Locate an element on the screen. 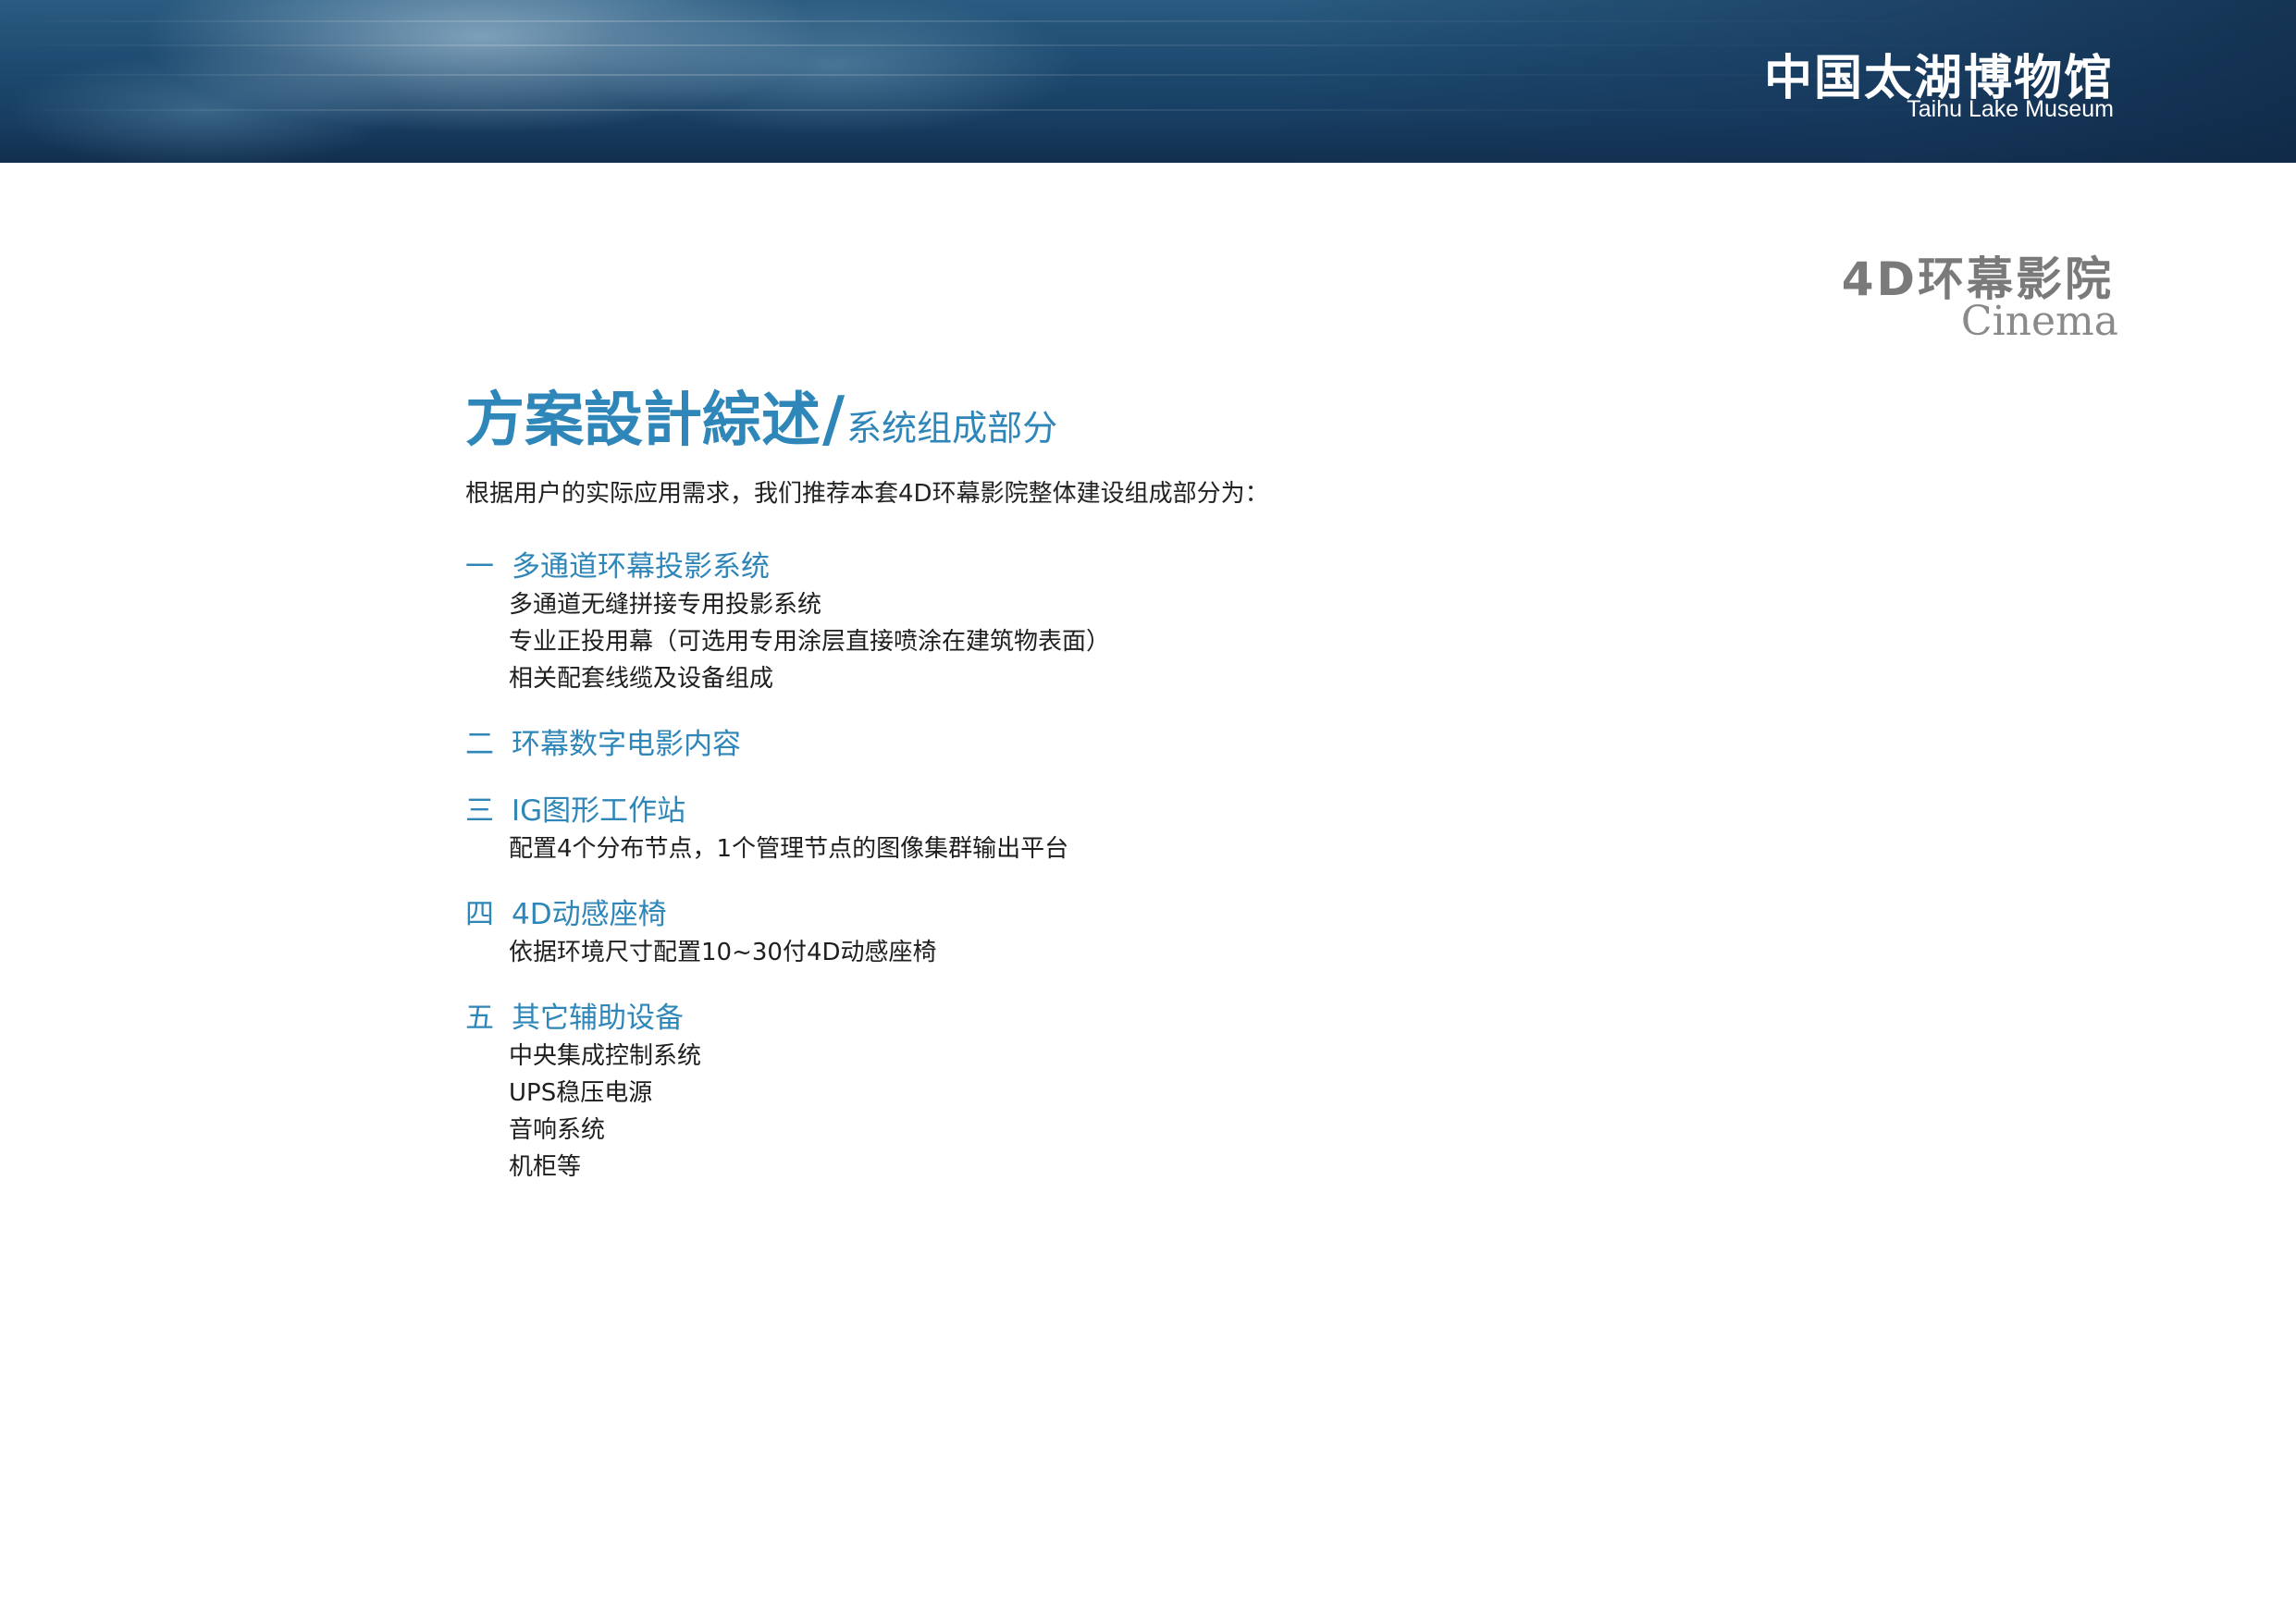 This screenshot has width=2296, height=1623. heading-main: 方案設計綜述 is located at coordinates (643, 420).